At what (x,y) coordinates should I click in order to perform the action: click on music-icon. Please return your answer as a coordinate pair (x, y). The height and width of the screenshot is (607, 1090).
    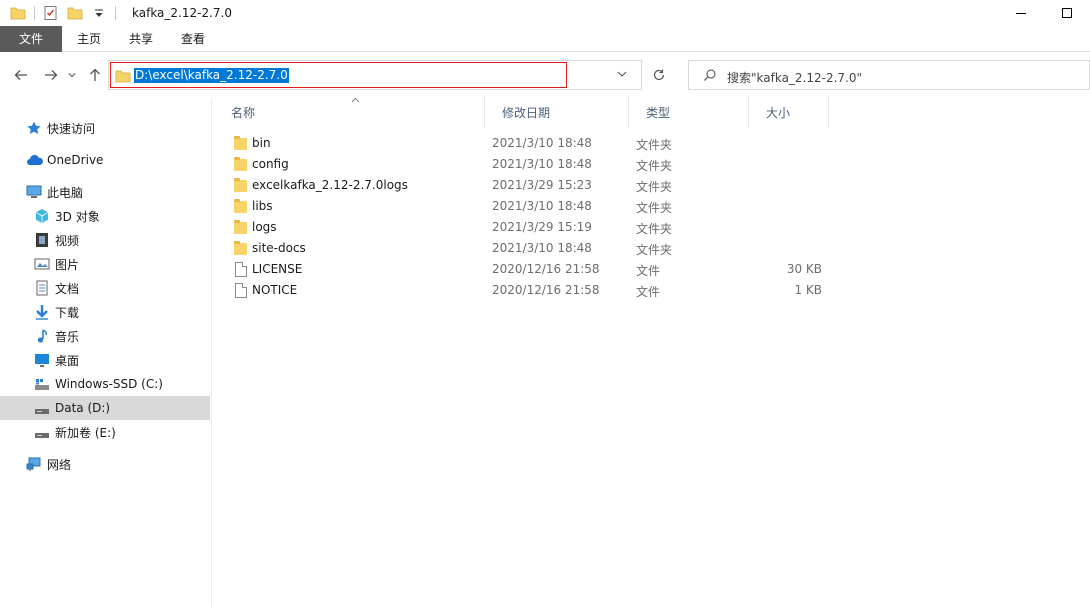
    Looking at the image, I should click on (42, 336).